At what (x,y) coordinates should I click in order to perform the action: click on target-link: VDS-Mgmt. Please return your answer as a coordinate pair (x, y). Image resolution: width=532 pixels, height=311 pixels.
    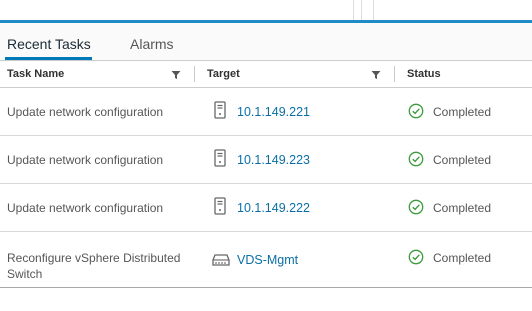
    Looking at the image, I should click on (267, 260).